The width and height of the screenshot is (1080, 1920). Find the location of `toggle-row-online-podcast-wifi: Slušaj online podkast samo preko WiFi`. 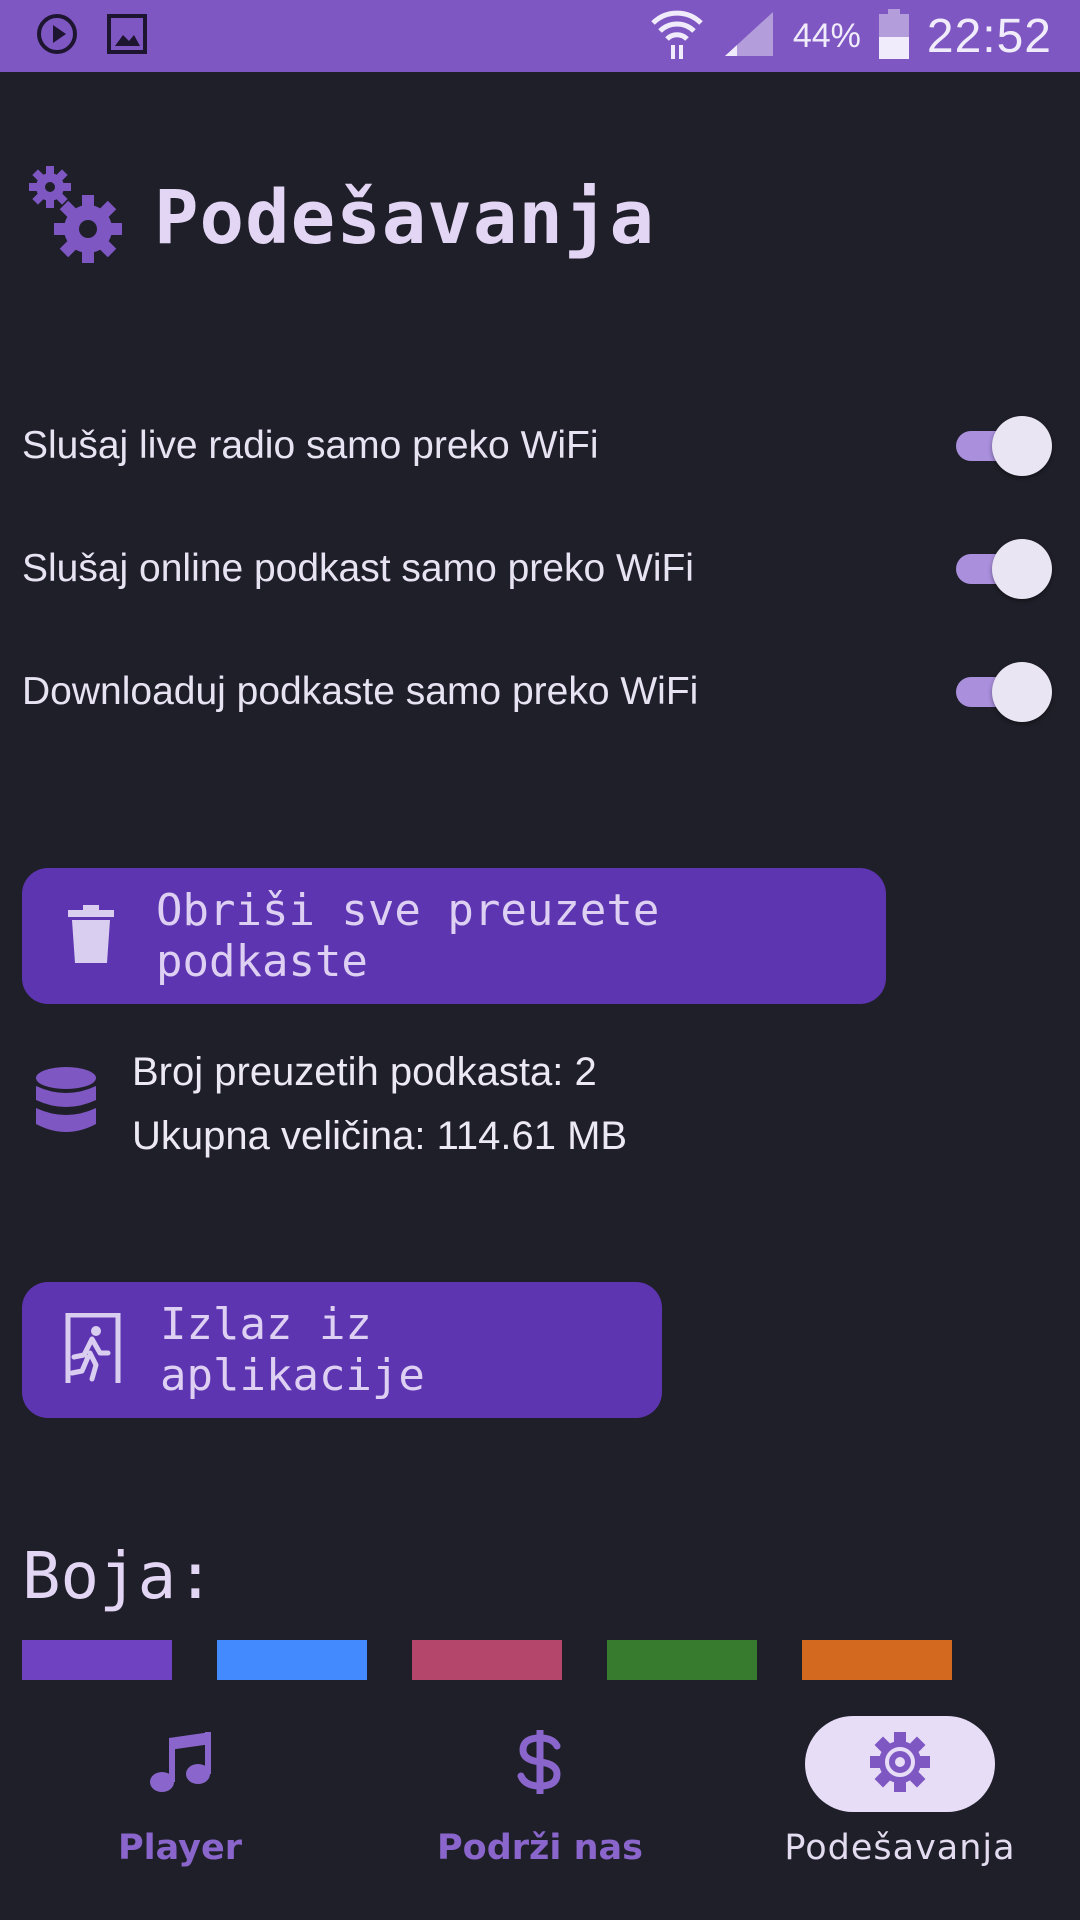

toggle-row-online-podcast-wifi: Slušaj online podkast samo preko WiFi is located at coordinates (537, 569).